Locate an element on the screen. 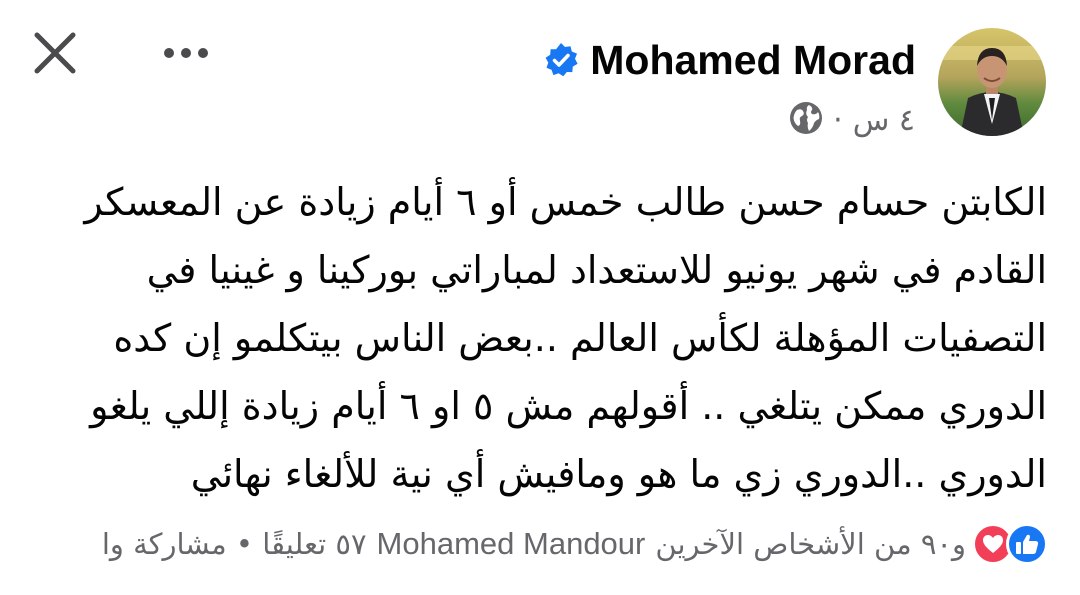  author-name: Mohamed Morad is located at coordinates (753, 60).